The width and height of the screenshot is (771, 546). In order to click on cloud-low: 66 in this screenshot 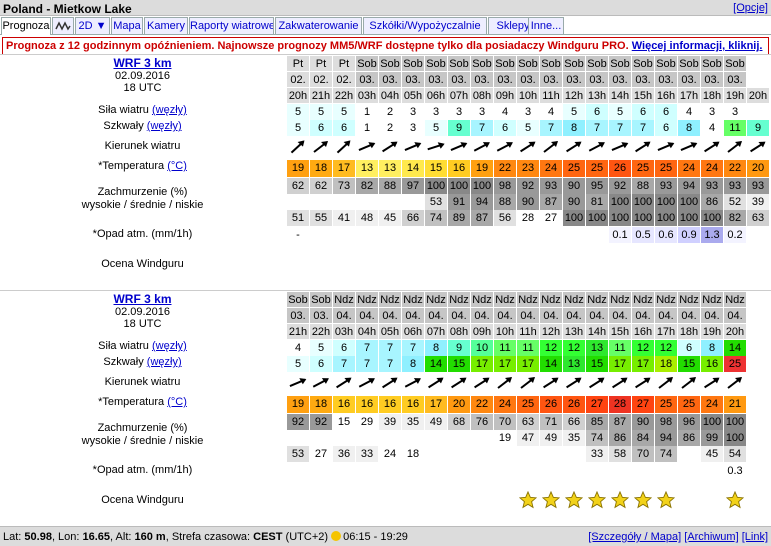, I will do `click(413, 218)`.